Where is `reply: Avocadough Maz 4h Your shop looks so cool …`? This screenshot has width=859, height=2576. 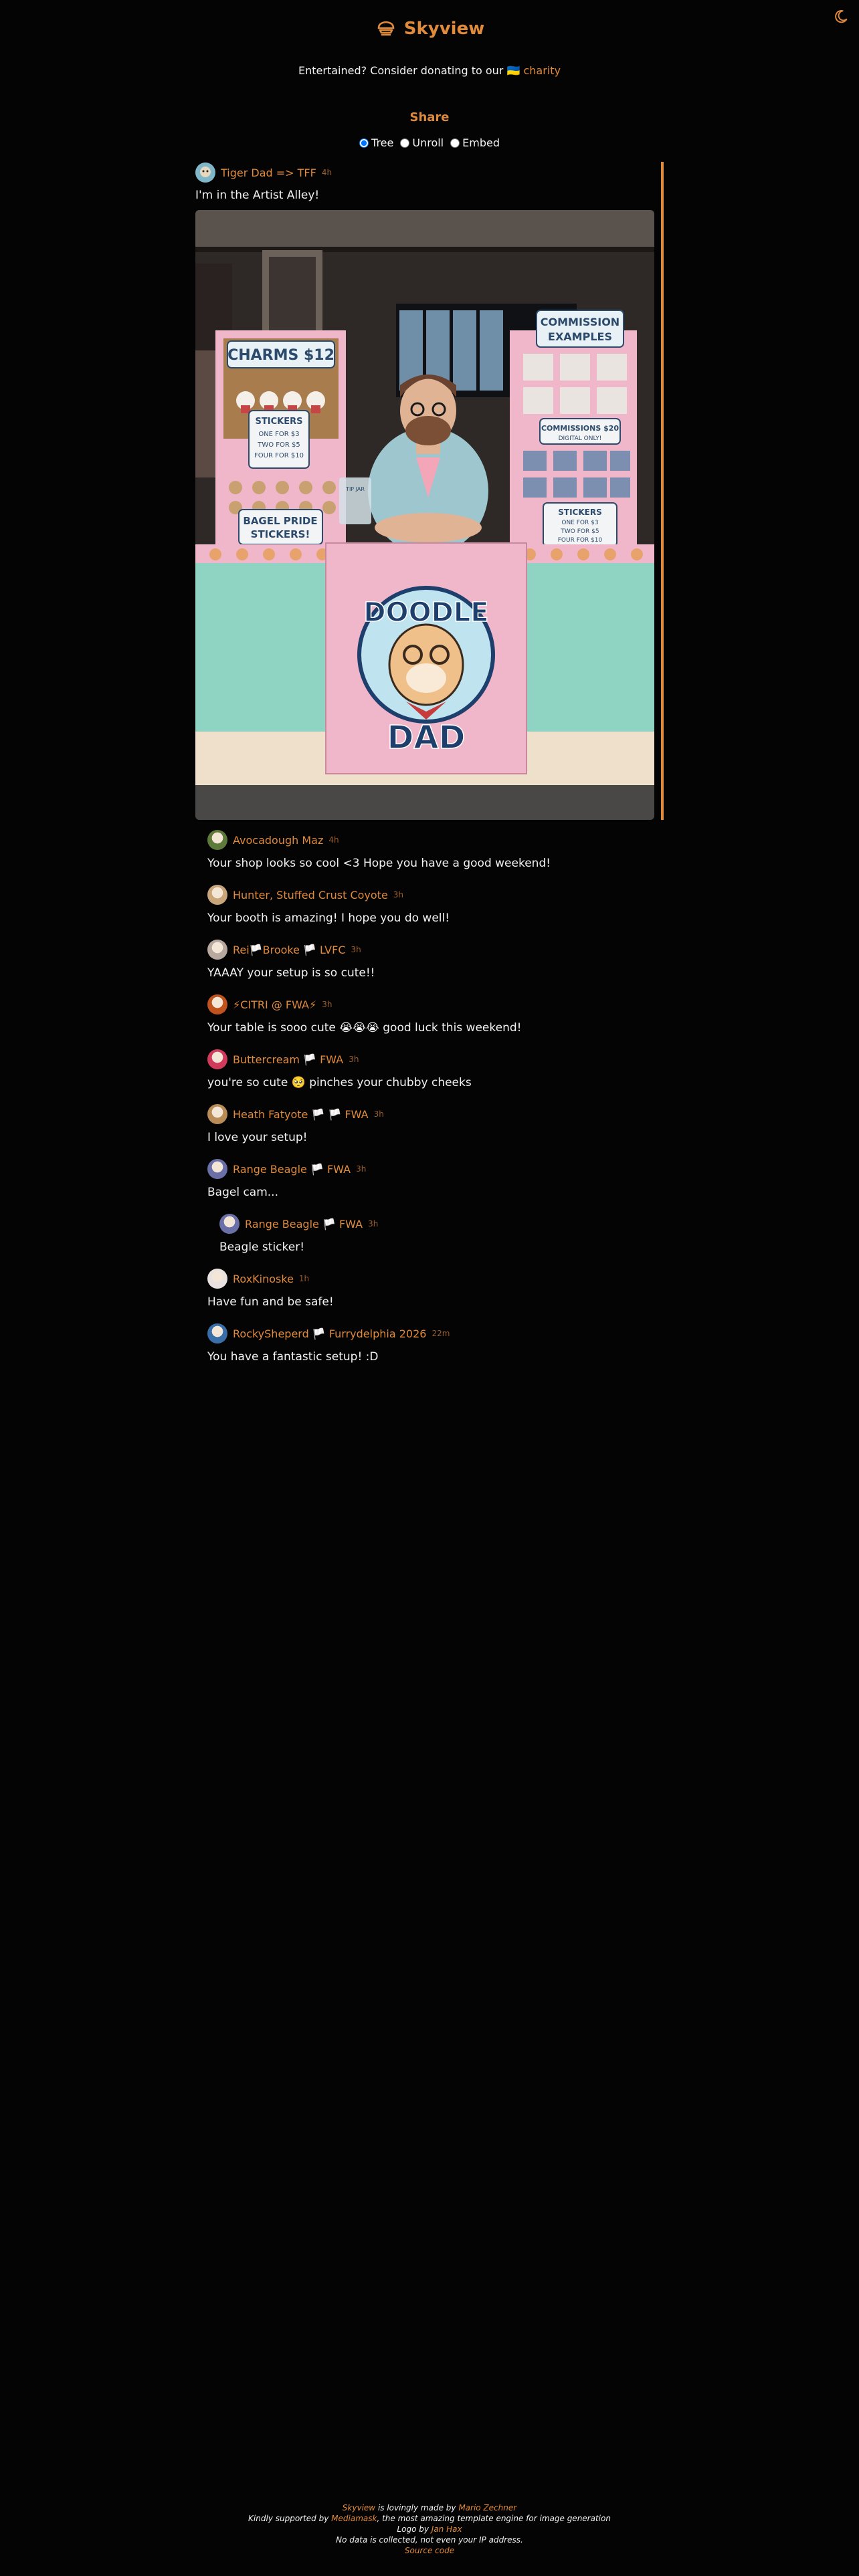 reply: Avocadough Maz 4h Your shop looks so cool … is located at coordinates (435, 849).